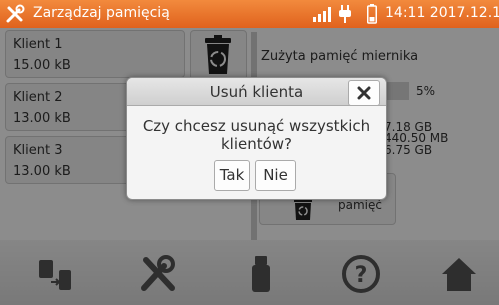 The height and width of the screenshot is (305, 499). Describe the element at coordinates (372, 14) in the screenshot. I see `battery-icon` at that location.